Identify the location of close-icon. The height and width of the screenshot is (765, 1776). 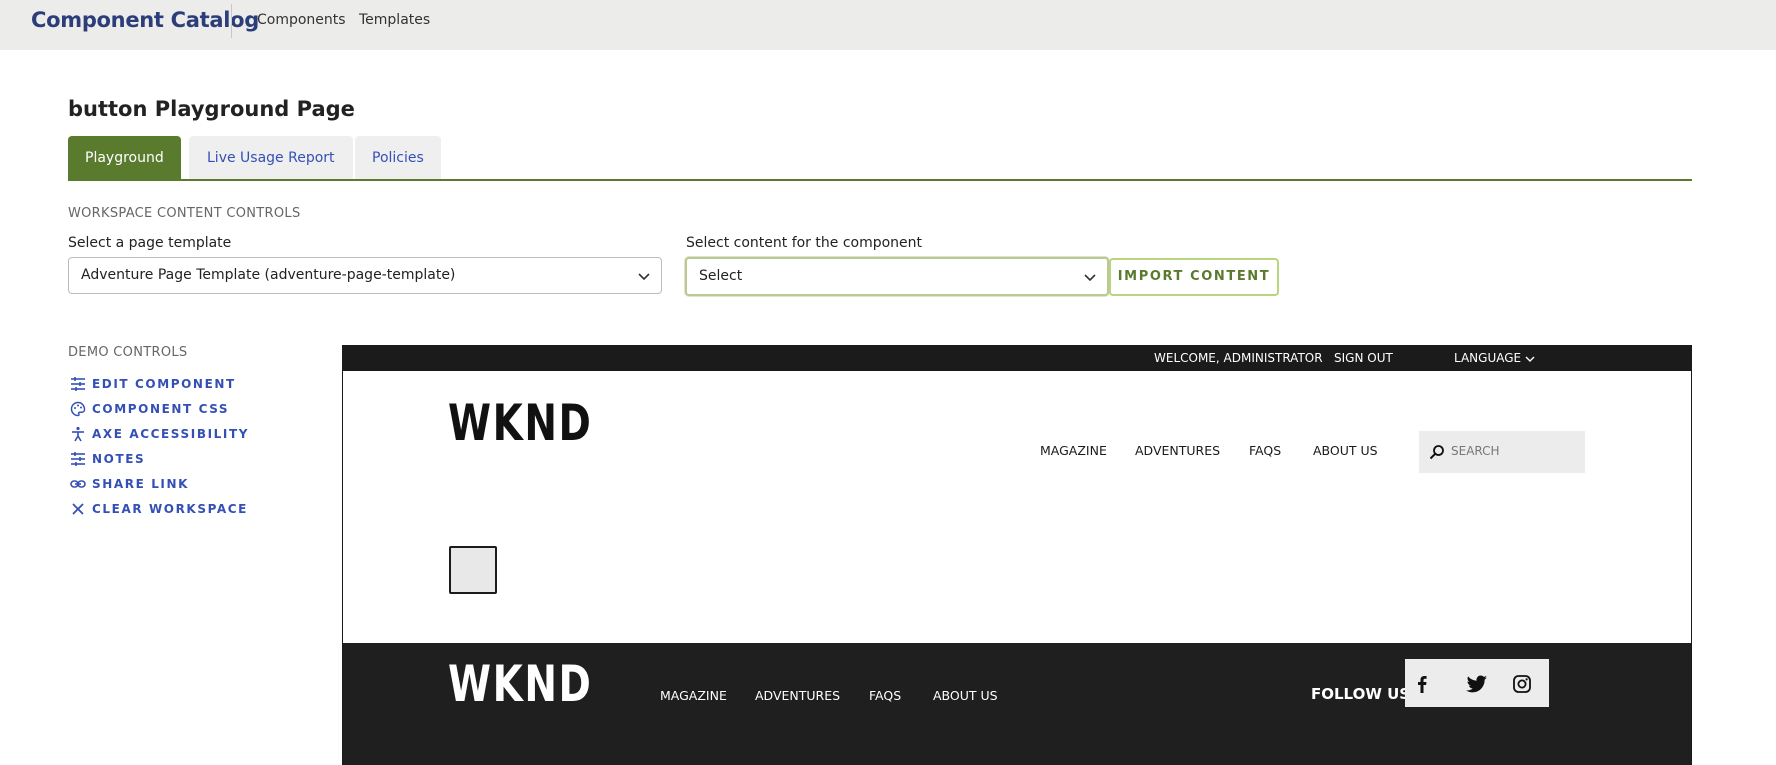
(78, 509).